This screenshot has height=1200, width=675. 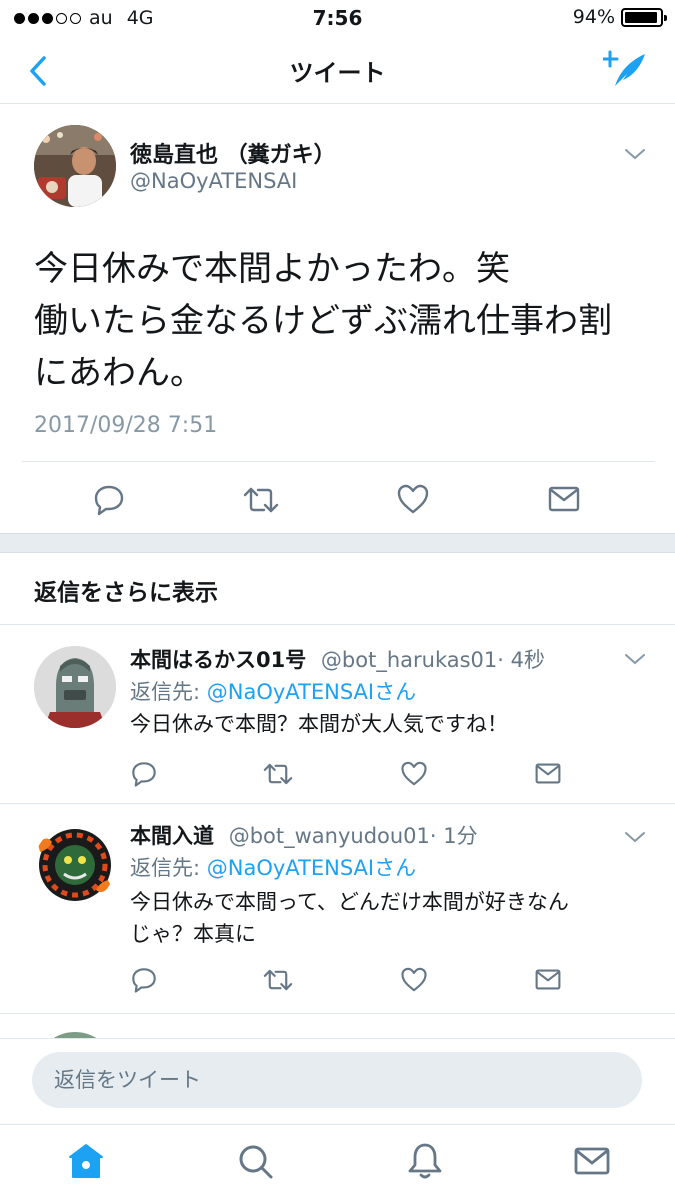 What do you see at coordinates (625, 68) in the screenshot?
I see `compose-tweet-icon` at bounding box center [625, 68].